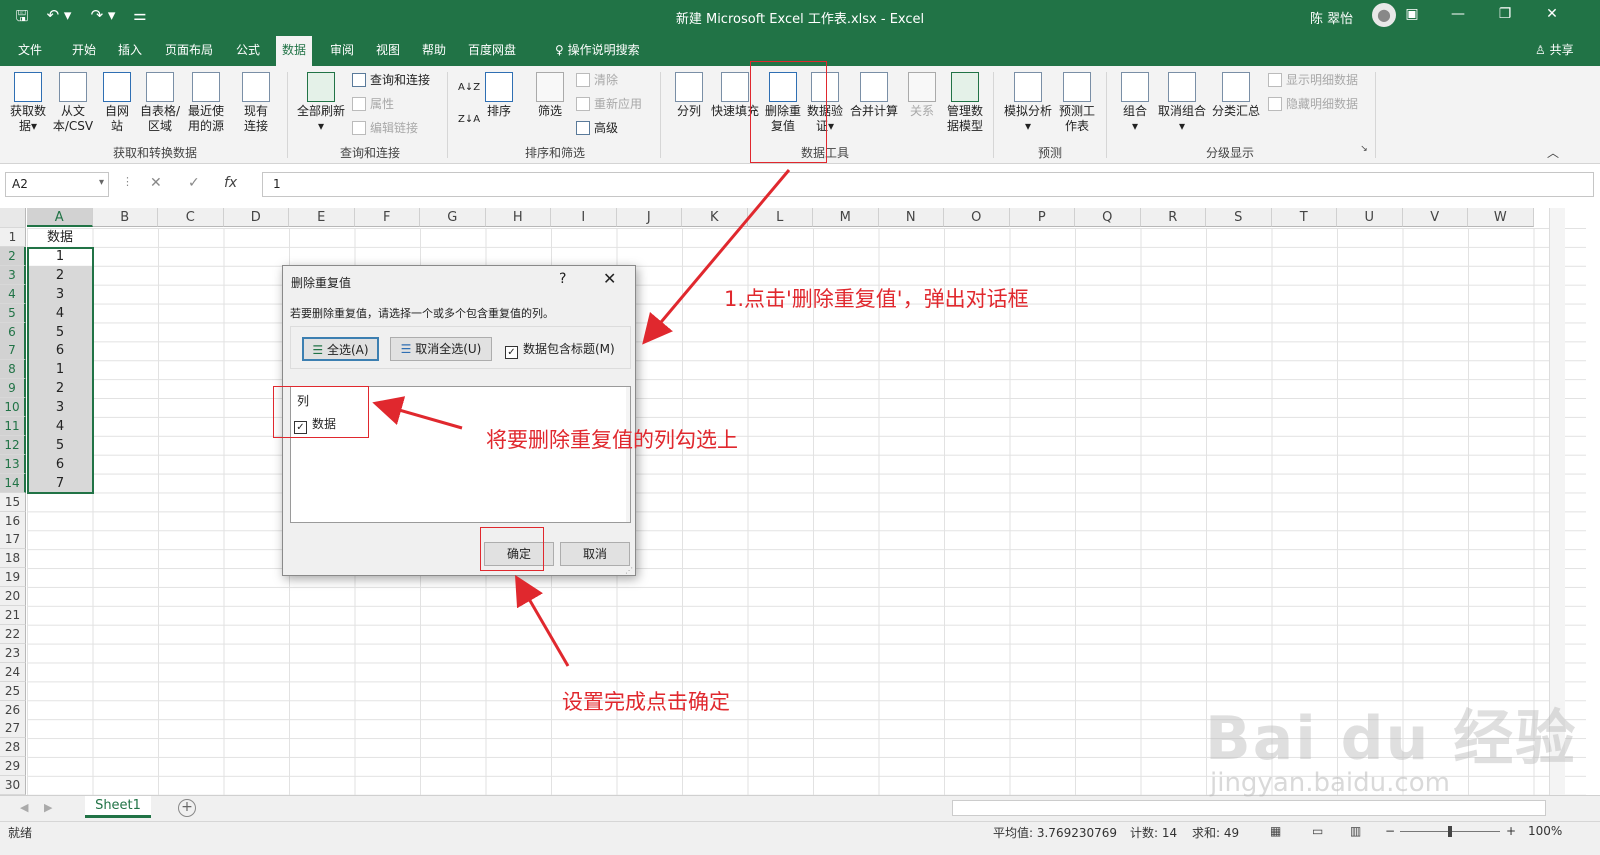 Image resolution: width=1600 pixels, height=855 pixels. I want to click on column-header-t: T, so click(1304, 217).